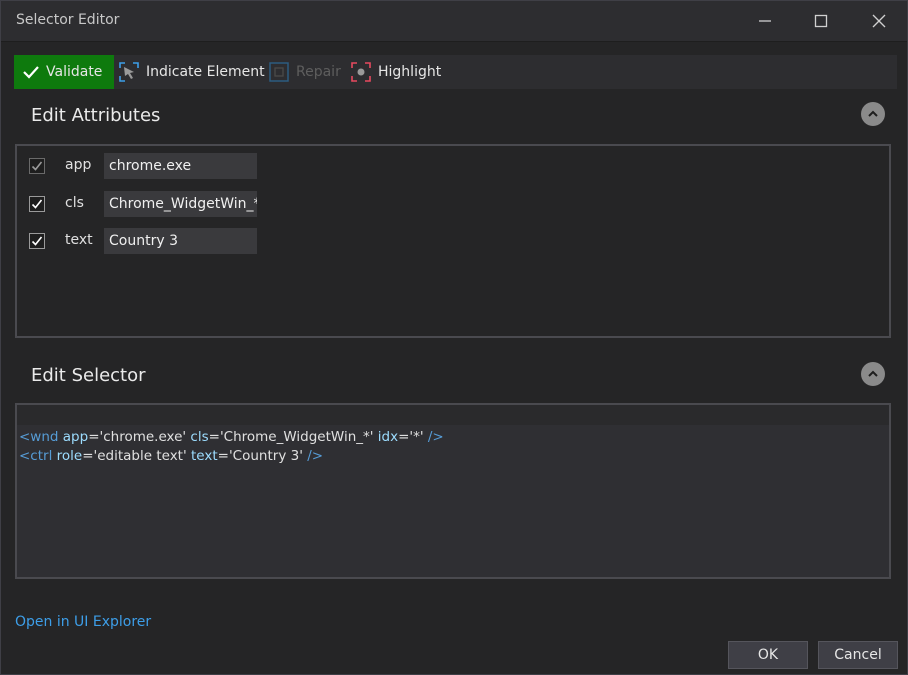  What do you see at coordinates (83, 622) in the screenshot?
I see `open-in-ui-explorer-link: Open in UI Explorer` at bounding box center [83, 622].